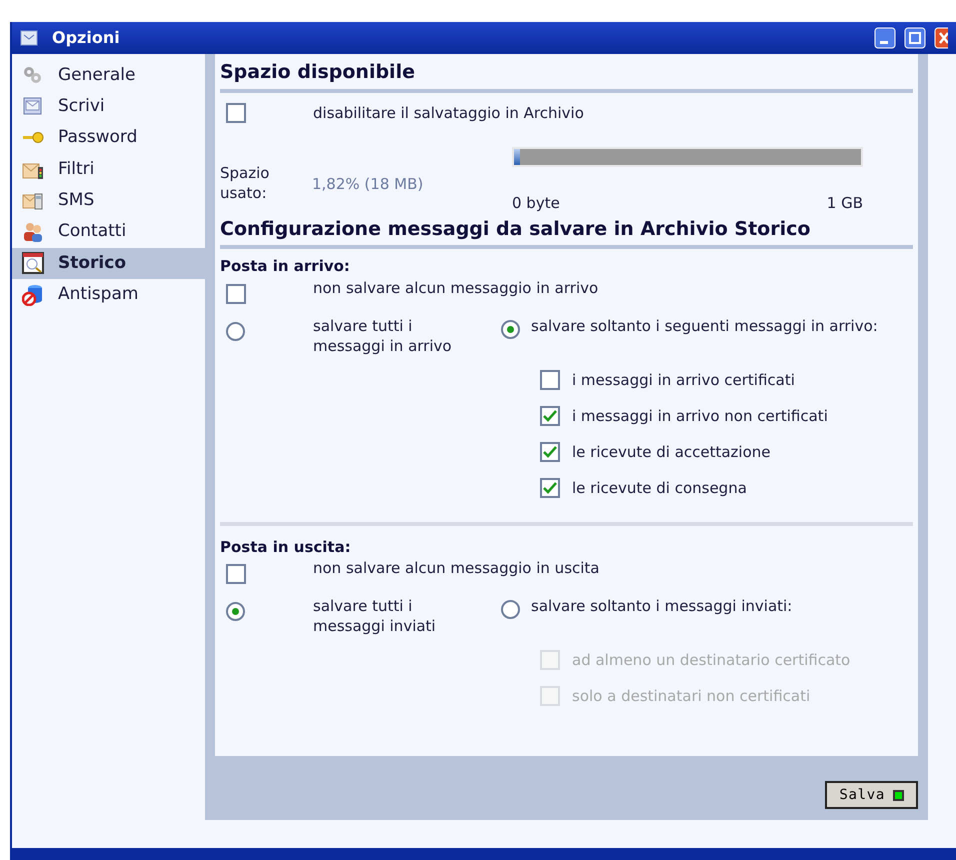  I want to click on option-label: le ricevute di consegna, so click(659, 488).